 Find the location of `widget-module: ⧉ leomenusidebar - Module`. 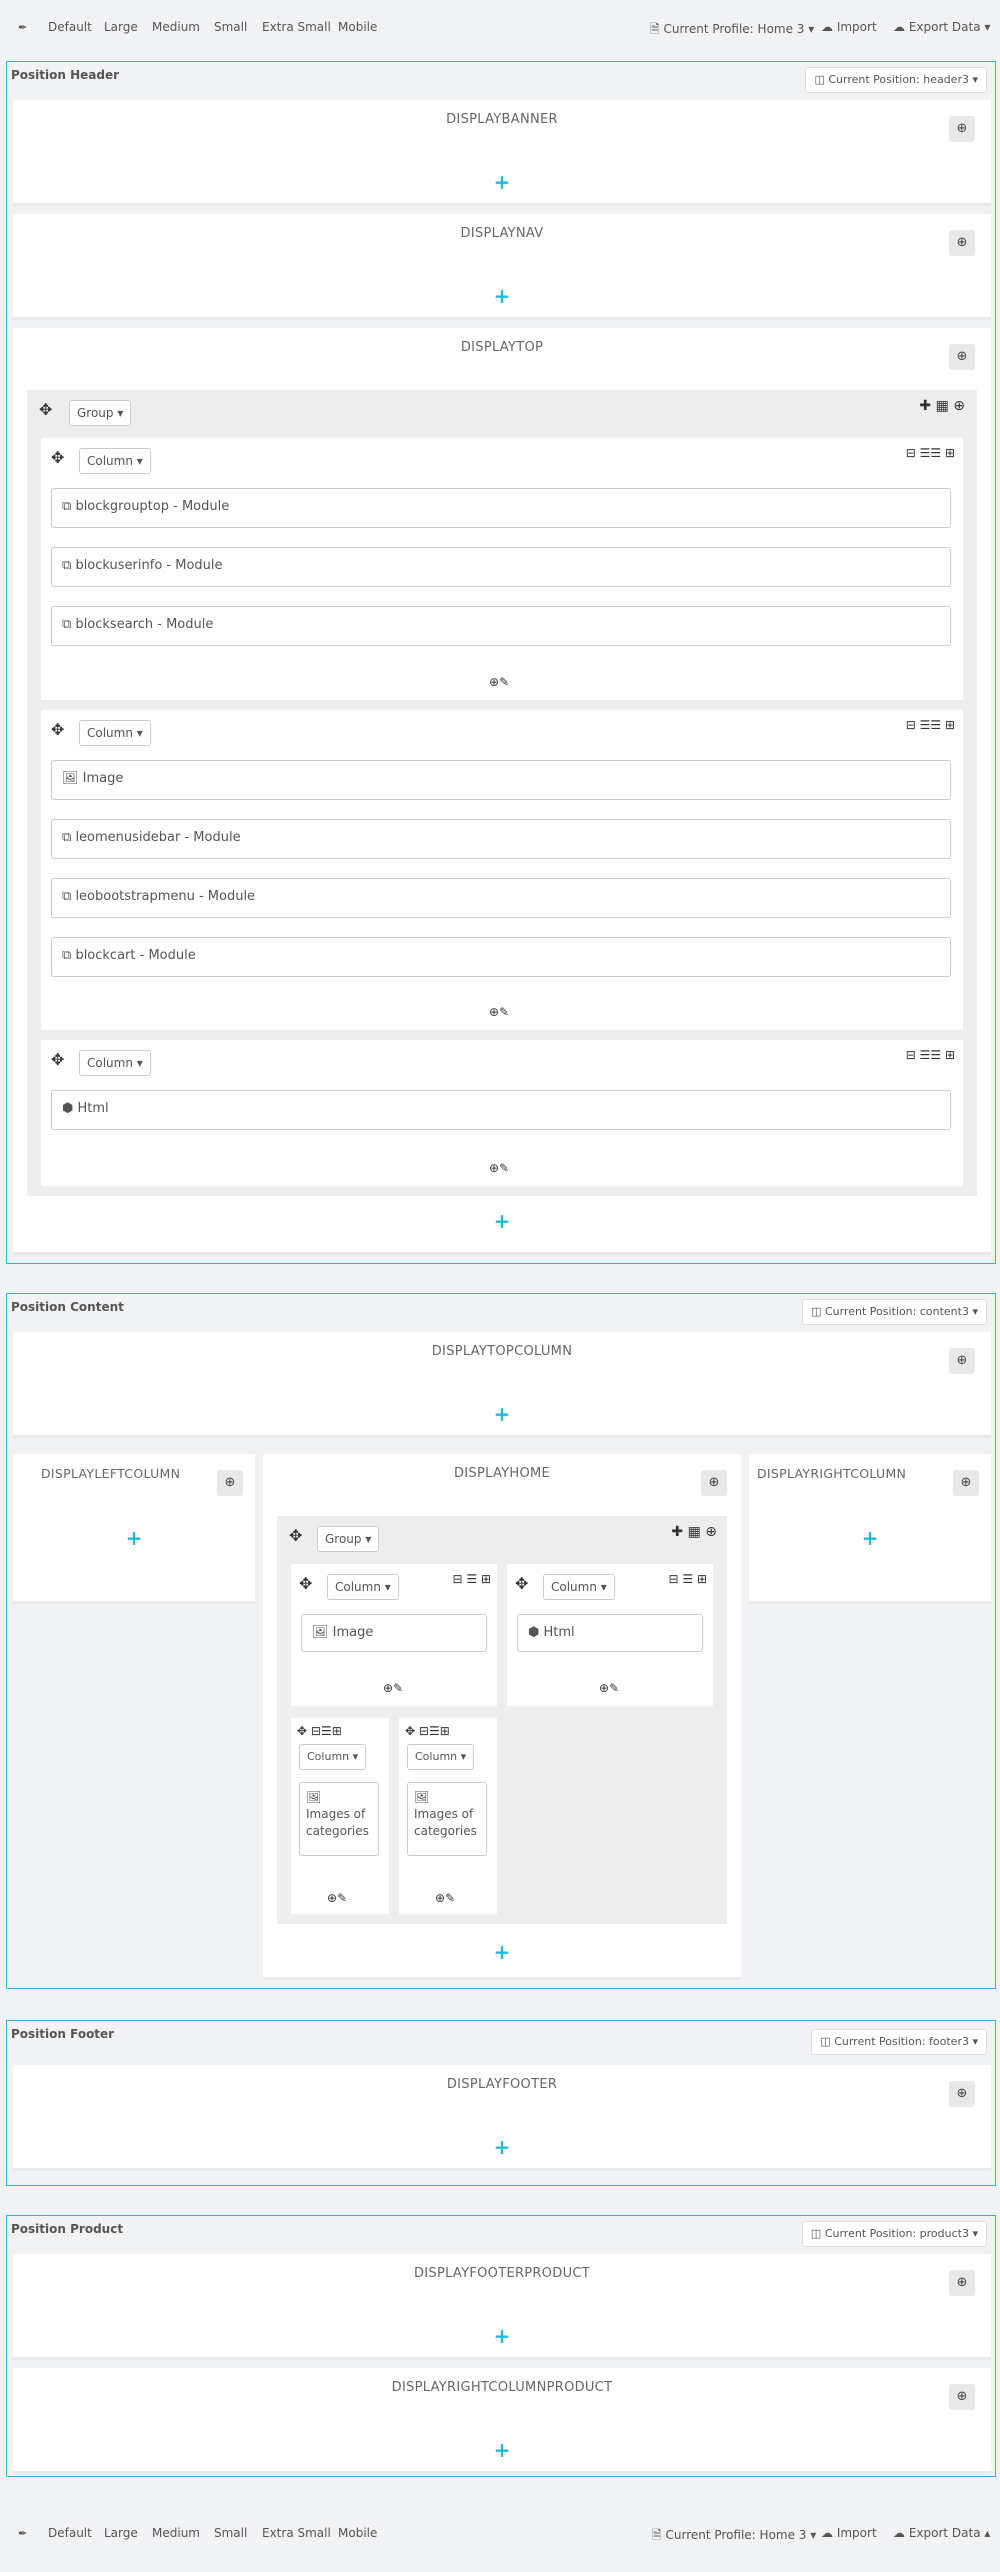

widget-module: ⧉ leomenusidebar - Module is located at coordinates (501, 839).